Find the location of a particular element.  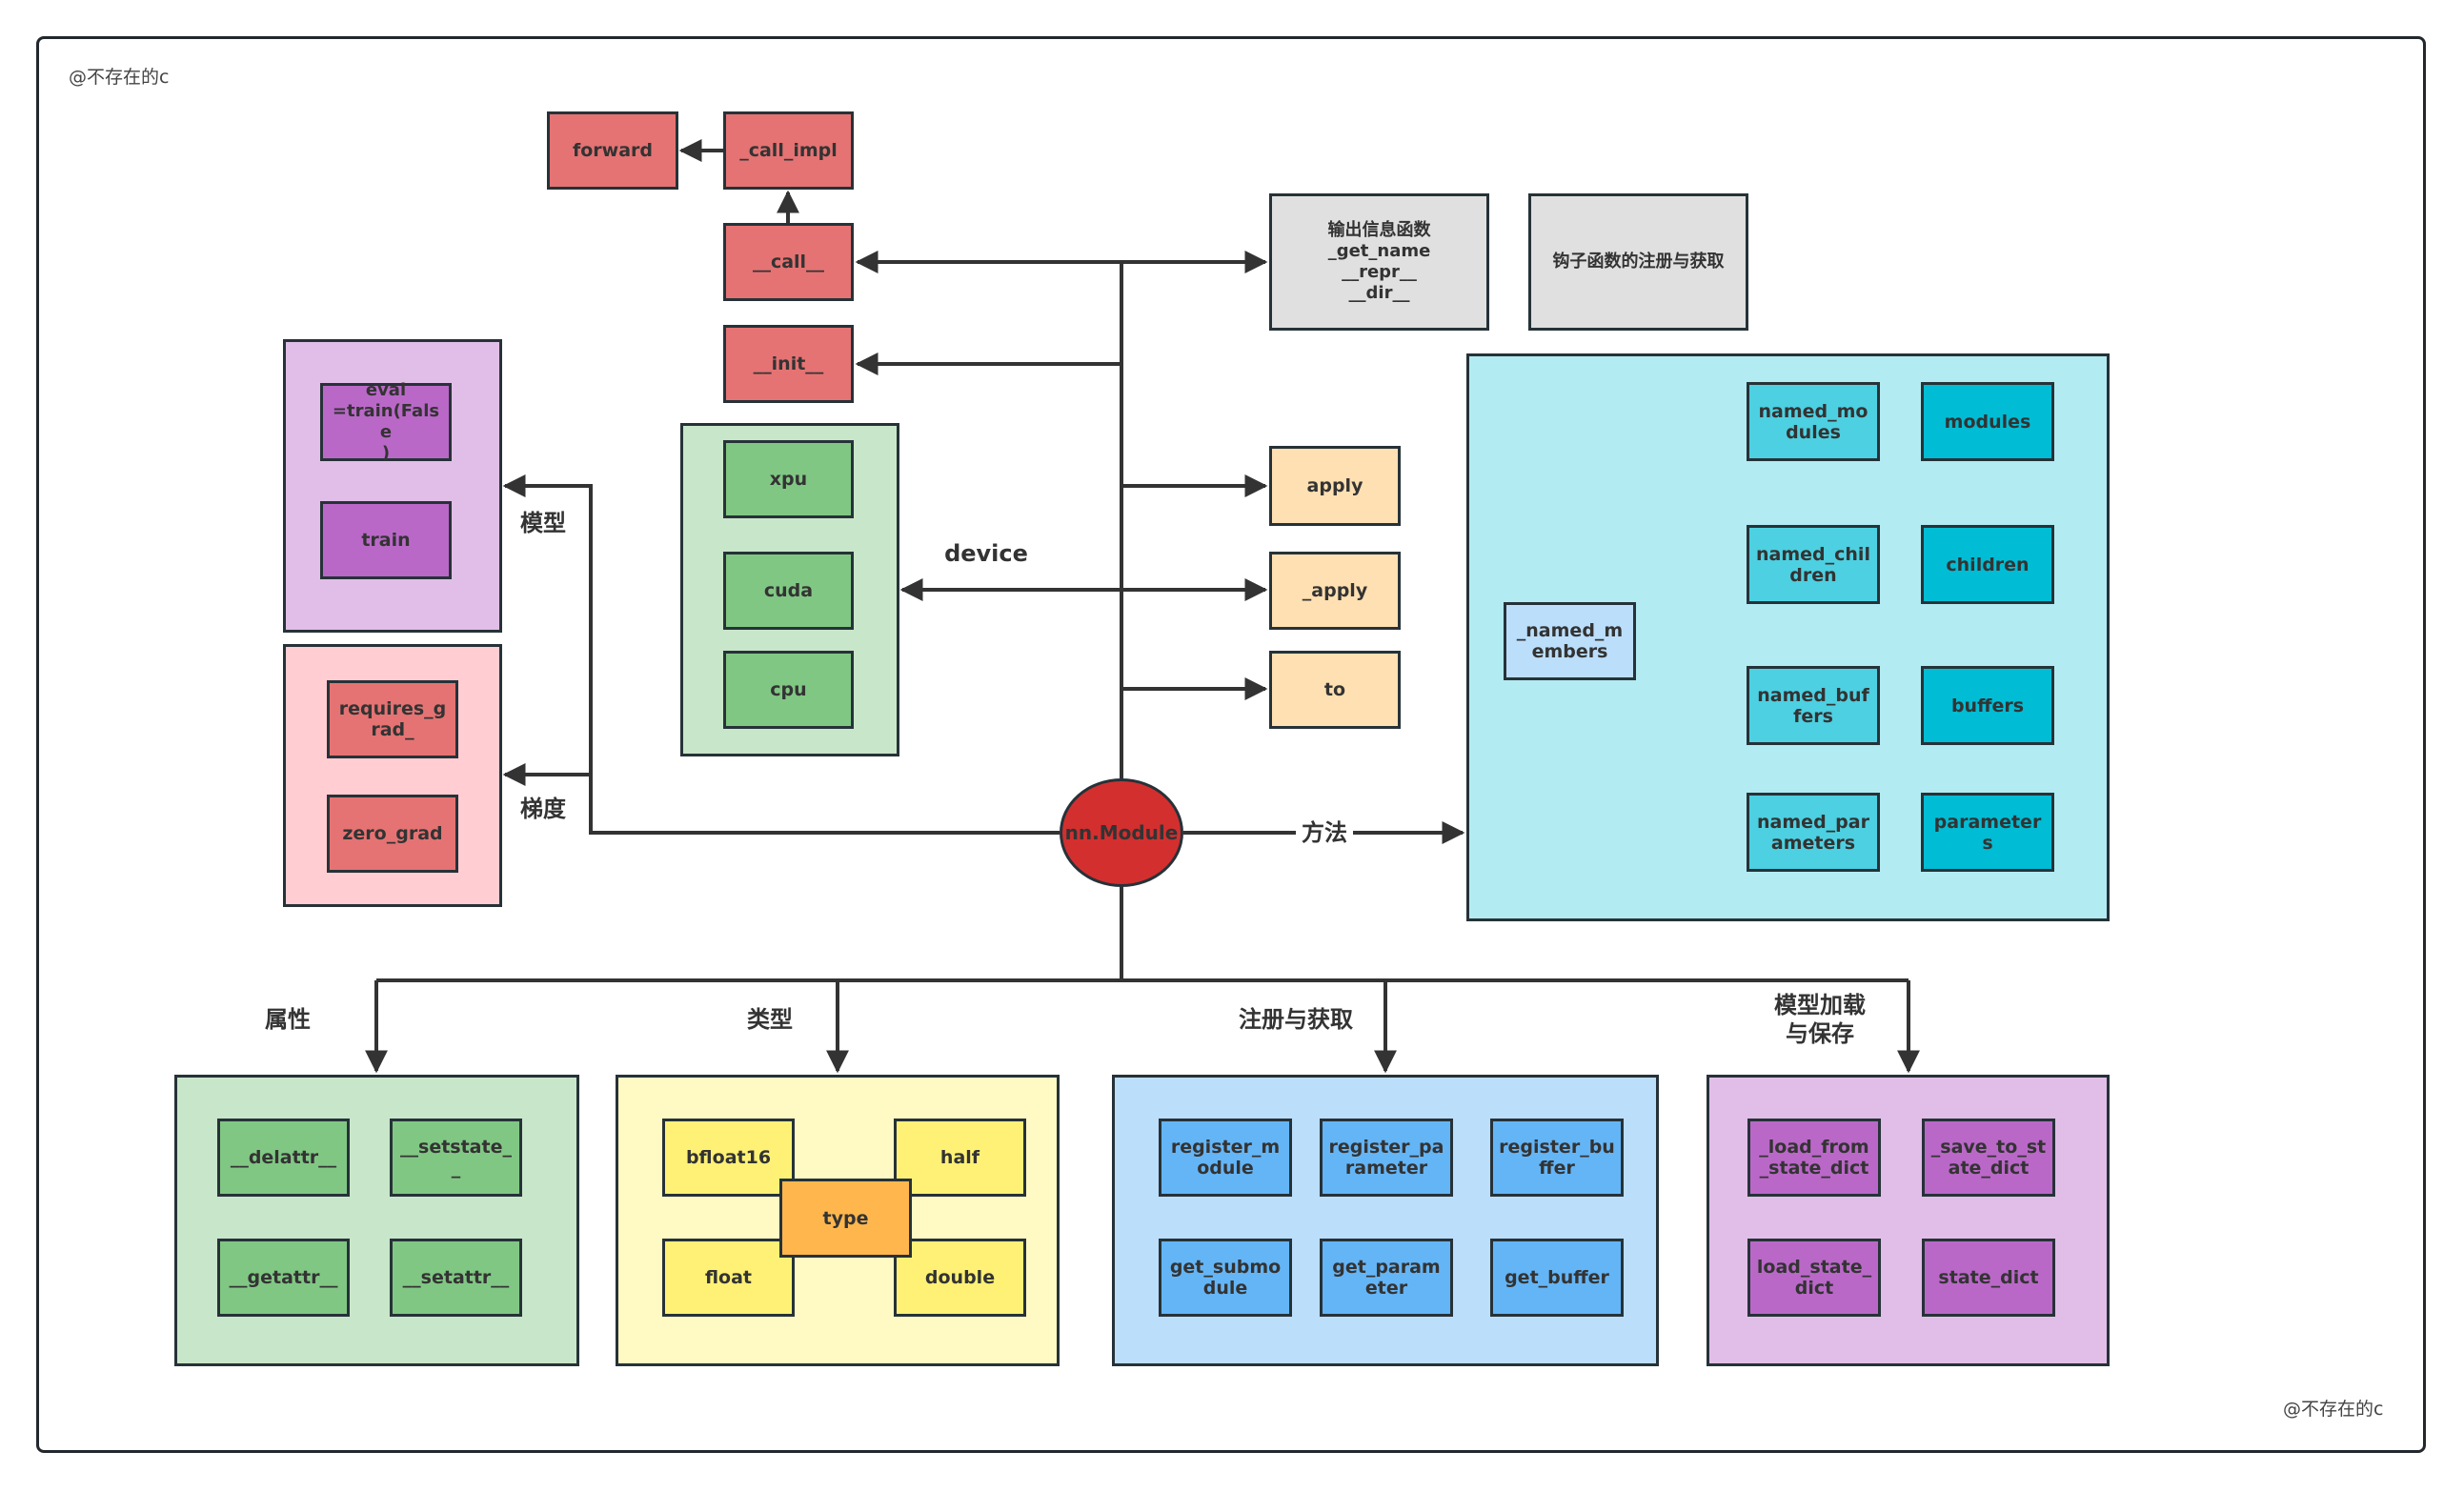

register-label: 注册与获取 is located at coordinates (1296, 1019).